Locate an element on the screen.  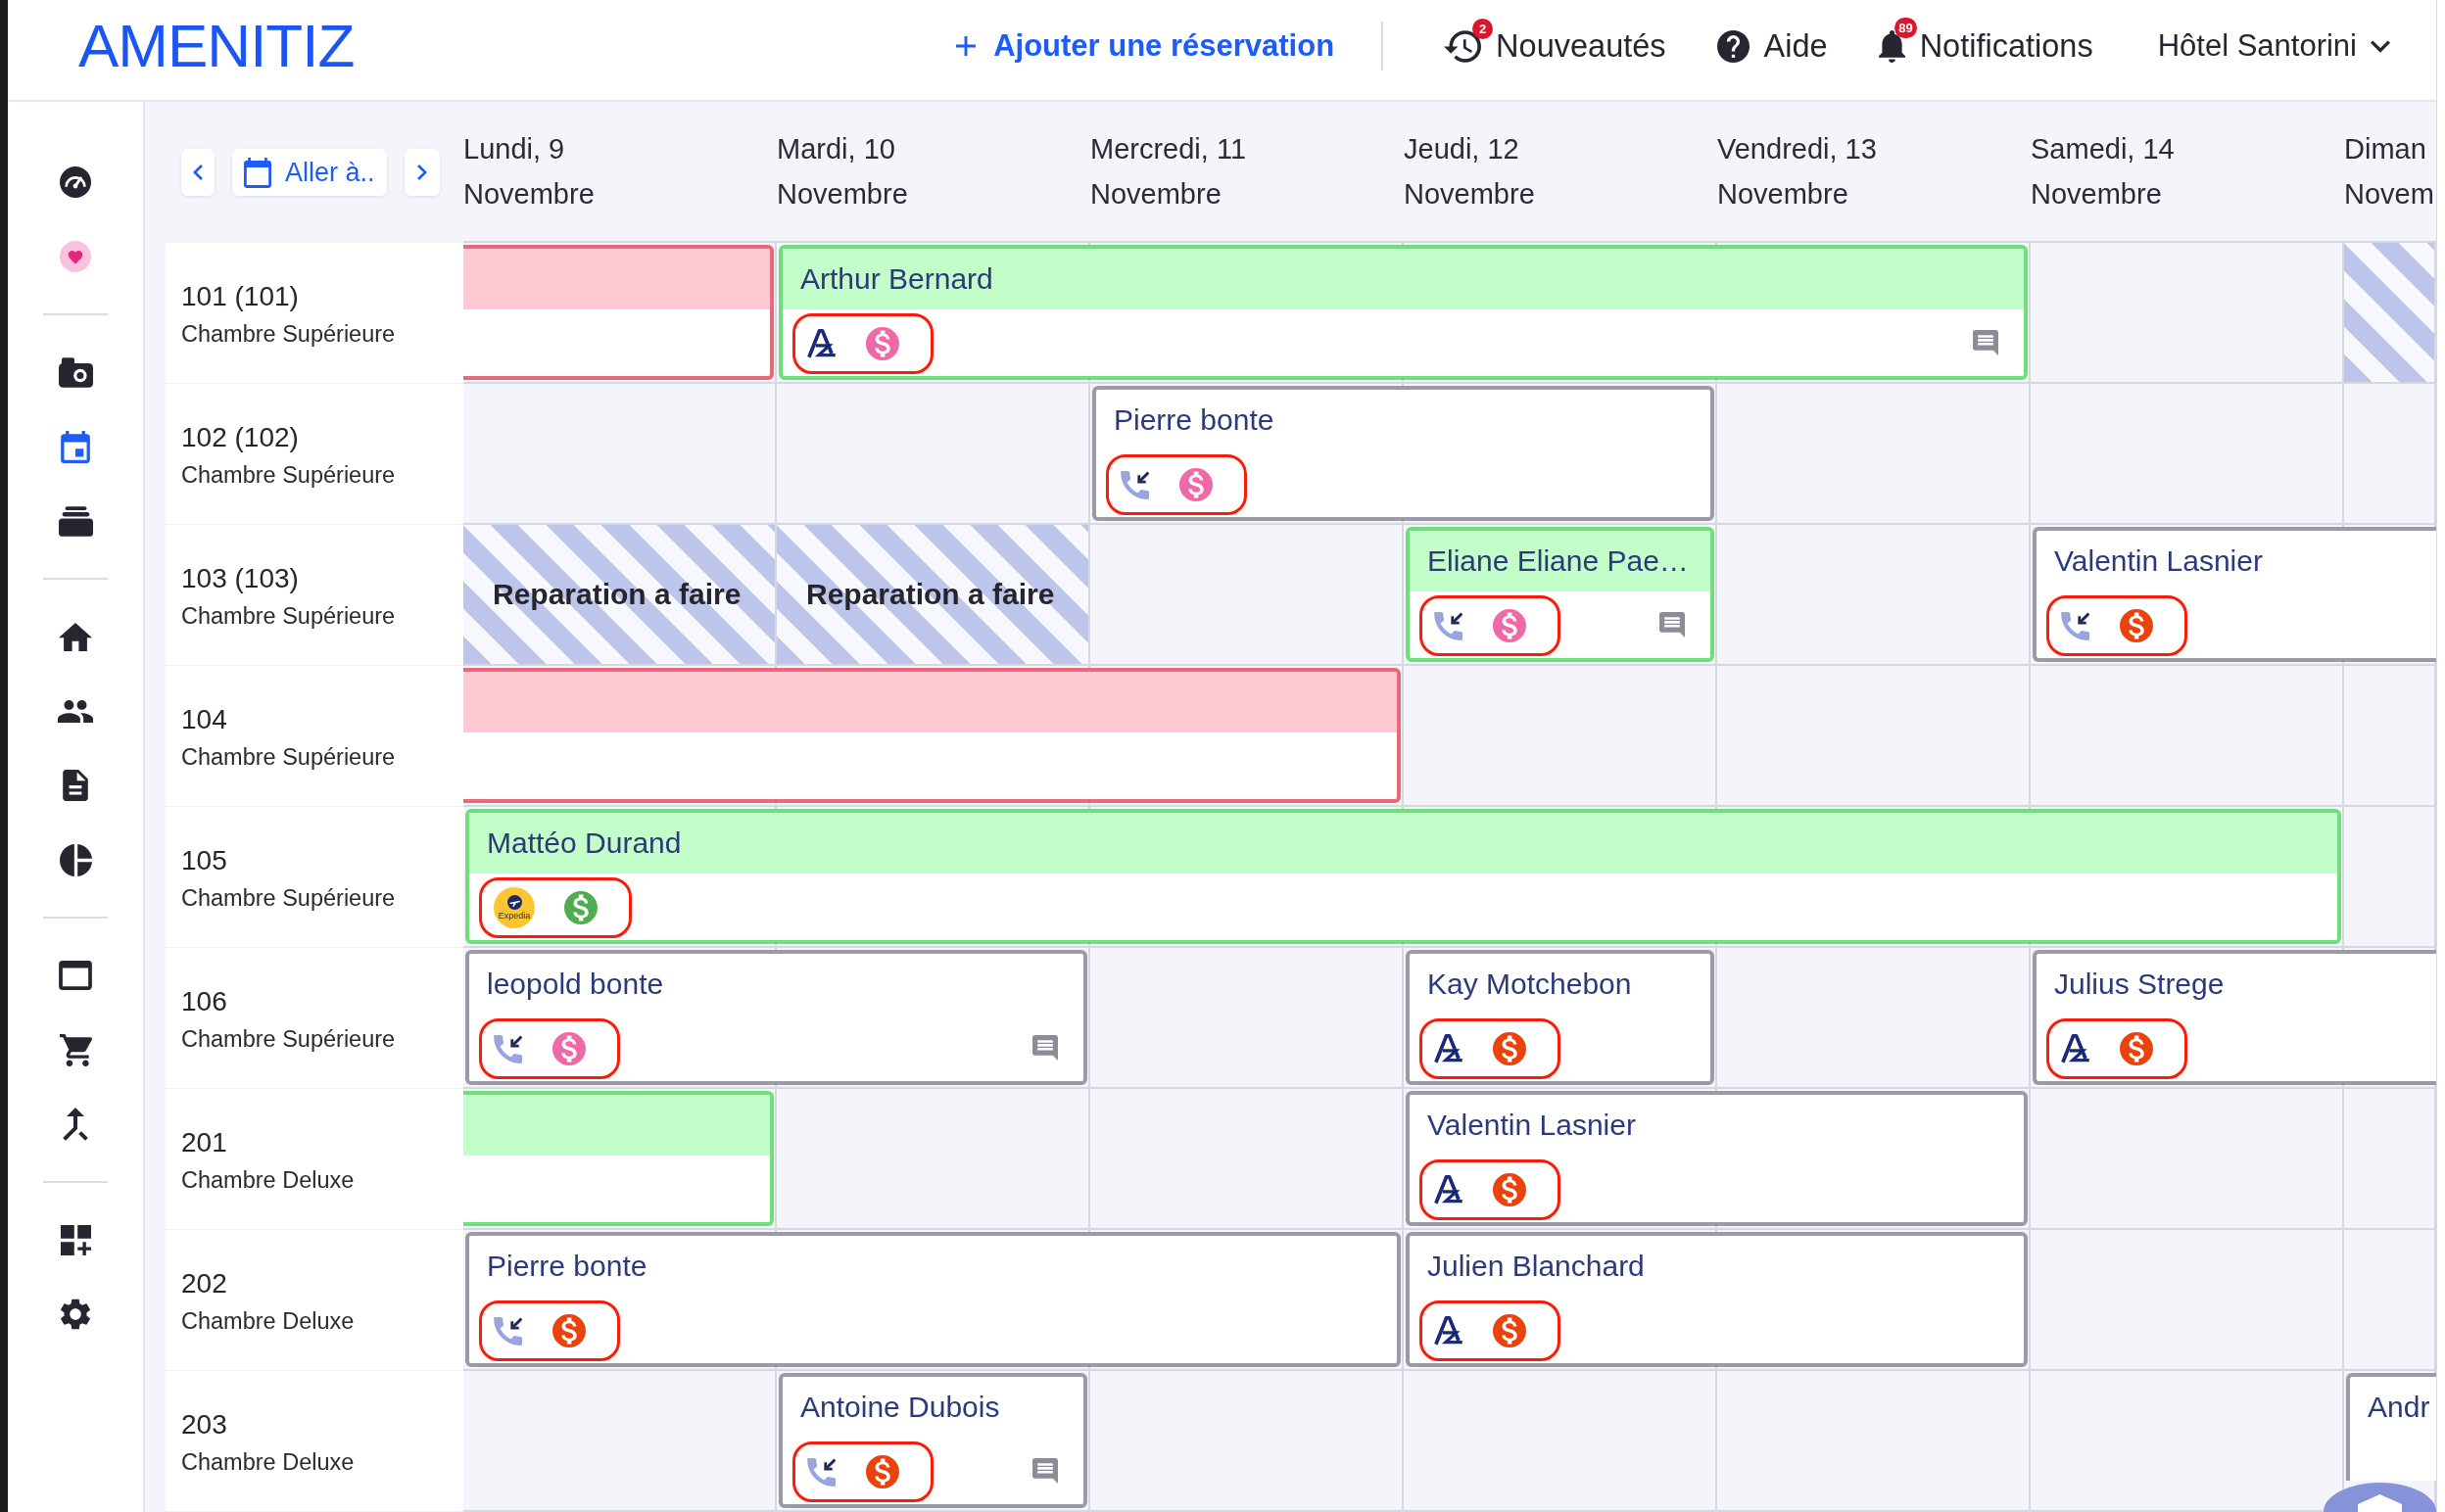
day-label: Jeudi, 12 is located at coordinates (1462, 149).